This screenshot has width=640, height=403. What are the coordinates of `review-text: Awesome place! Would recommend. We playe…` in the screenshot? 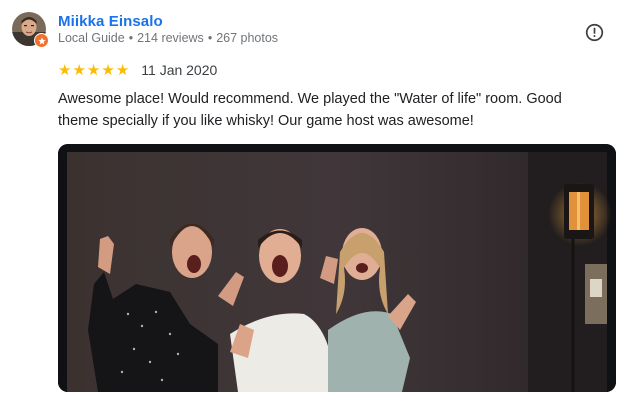 It's located at (310, 110).